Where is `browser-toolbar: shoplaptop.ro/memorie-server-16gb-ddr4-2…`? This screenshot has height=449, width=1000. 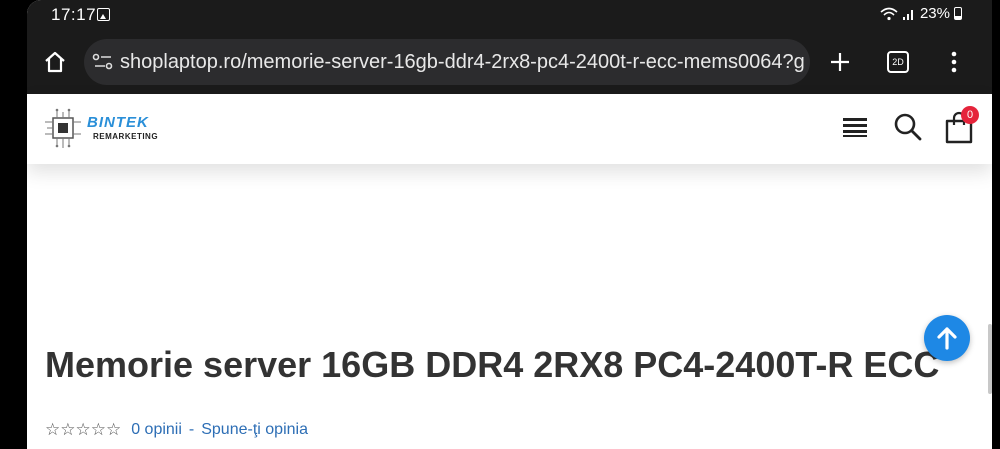 browser-toolbar: shoplaptop.ro/memorie-server-16gb-ddr4-2… is located at coordinates (509, 62).